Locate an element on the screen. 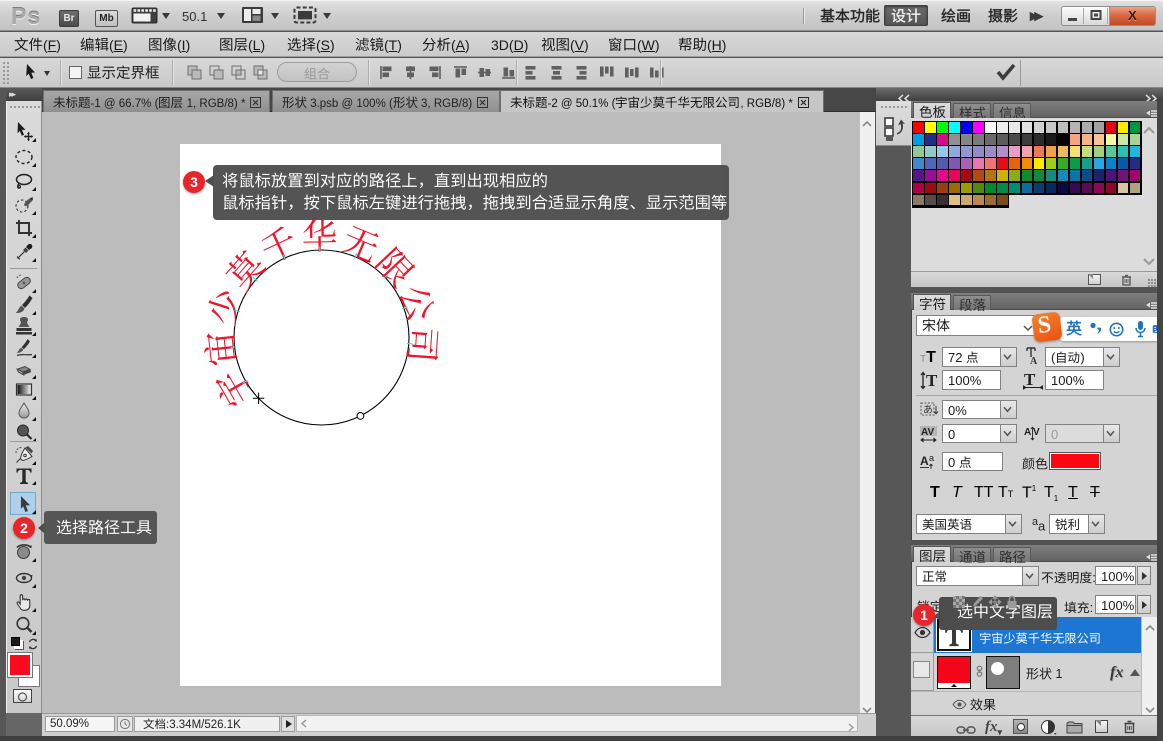 Image resolution: width=1163 pixels, height=741 pixels. svg-text: あ is located at coordinates (928, 410).